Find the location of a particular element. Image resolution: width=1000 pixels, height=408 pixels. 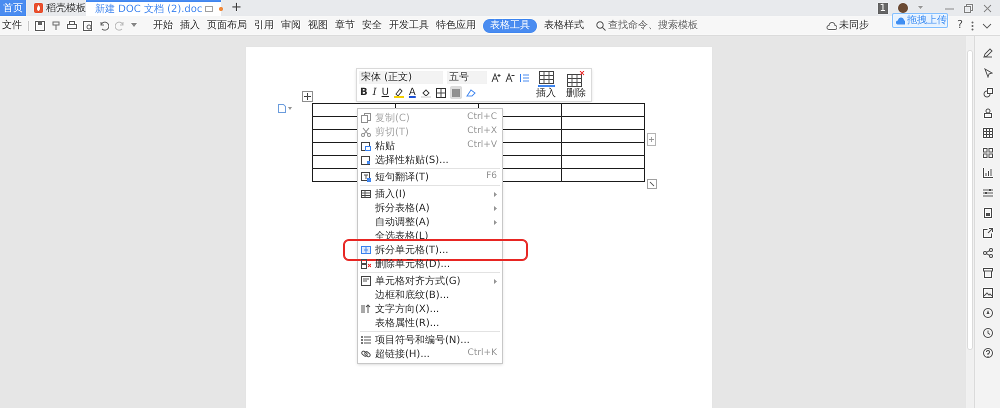

font-dropdown: 宋体 (正文) is located at coordinates (401, 77).